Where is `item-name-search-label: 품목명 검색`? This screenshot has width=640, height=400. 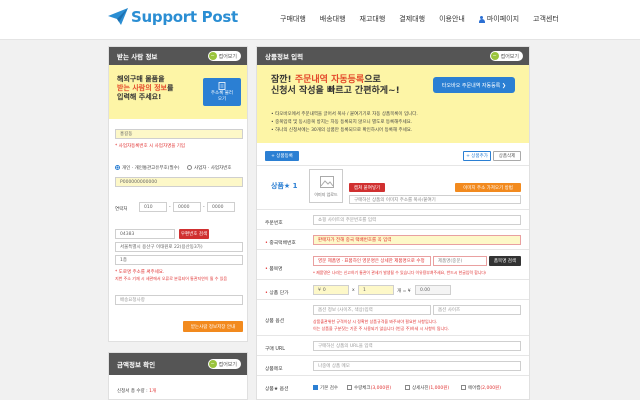
item-name-search-label: 품목명 검색 is located at coordinates (505, 261).